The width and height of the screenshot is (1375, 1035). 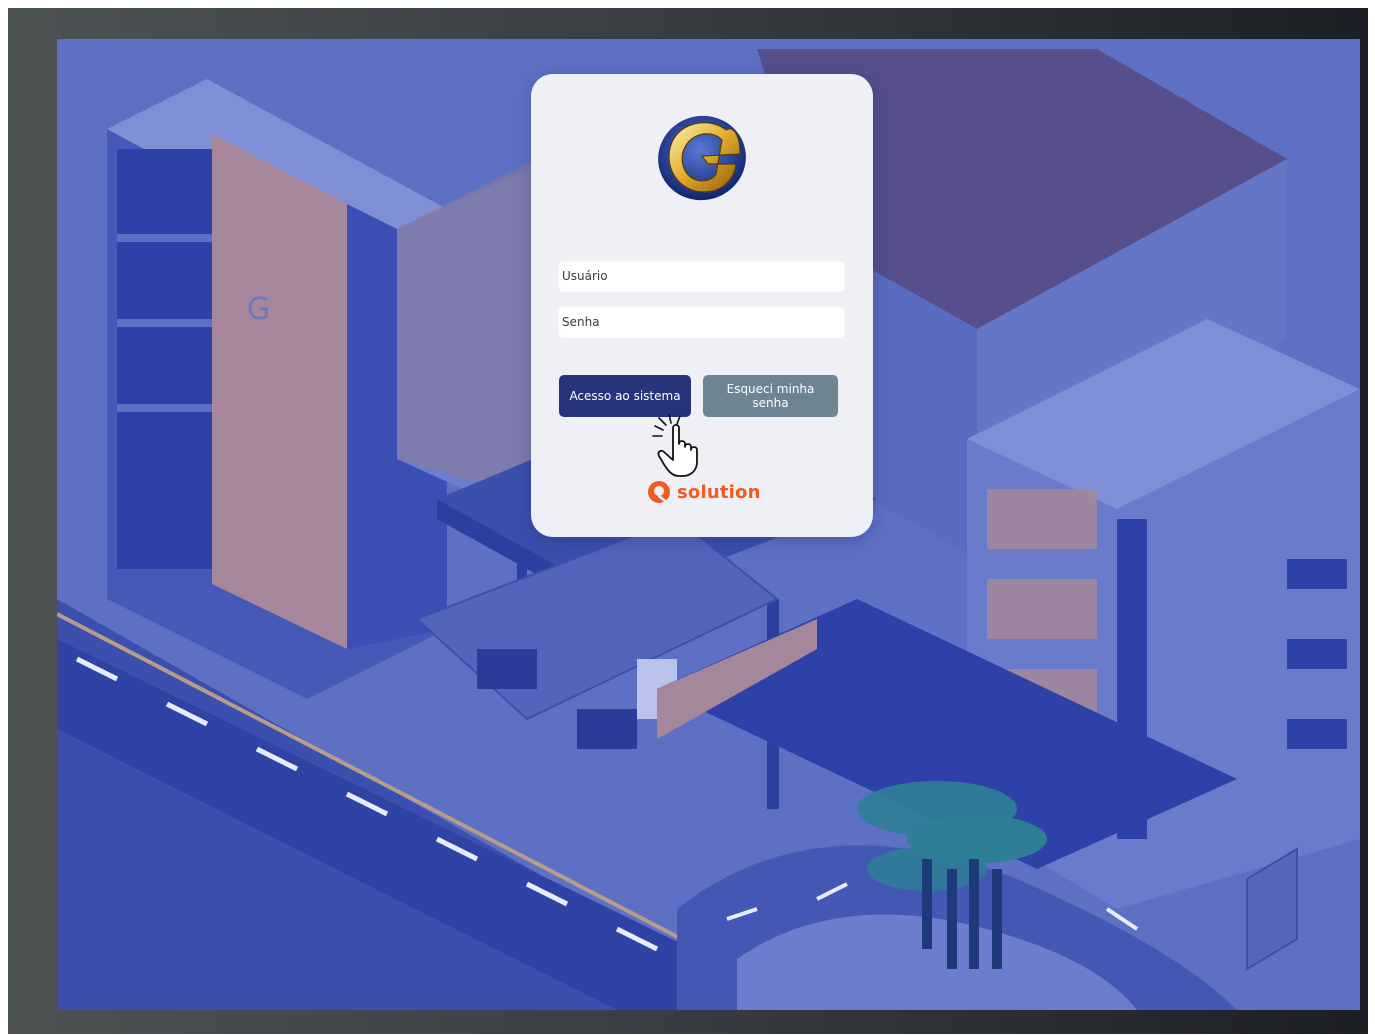 I want to click on access-system-button: Acesso ao sistema, so click(x=625, y=396).